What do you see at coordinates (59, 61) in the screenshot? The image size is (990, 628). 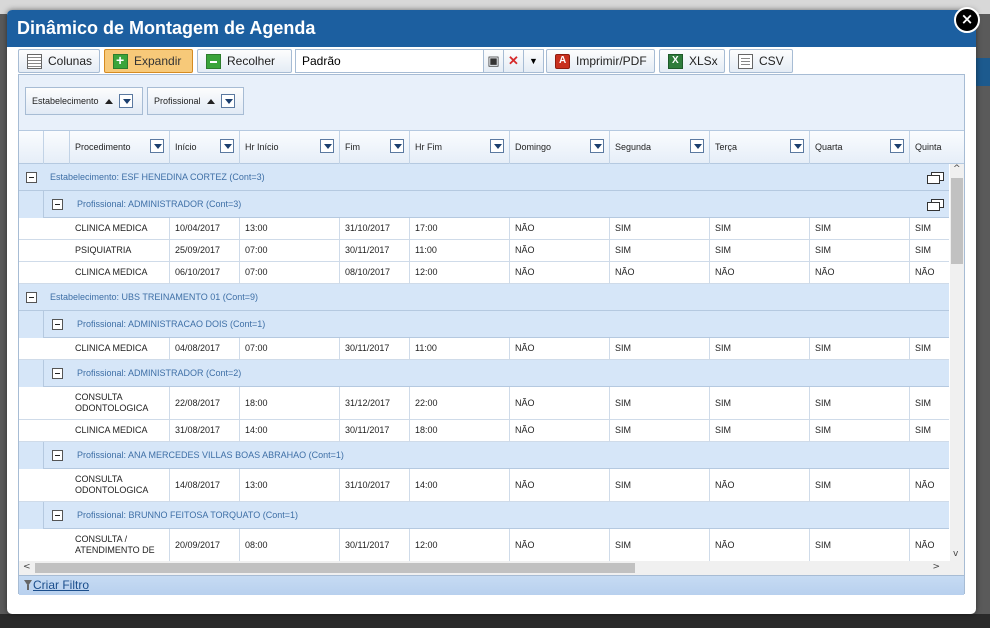 I see `colunas-button: Colunas` at bounding box center [59, 61].